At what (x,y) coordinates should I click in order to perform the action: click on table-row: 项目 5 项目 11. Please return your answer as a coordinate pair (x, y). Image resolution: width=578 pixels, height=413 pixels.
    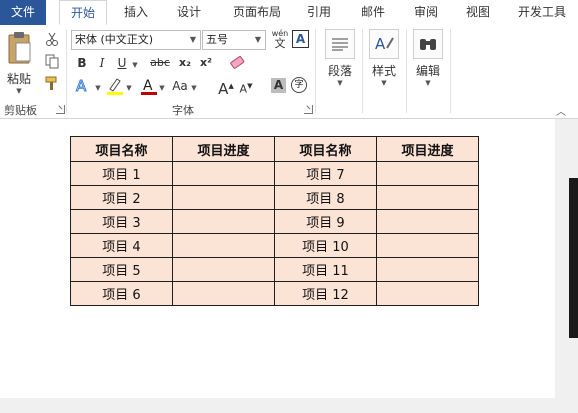
    Looking at the image, I should click on (274, 269).